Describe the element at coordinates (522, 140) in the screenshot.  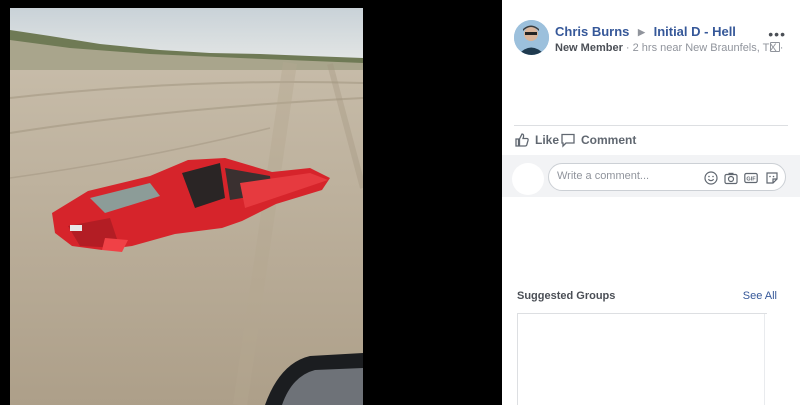
I see `like-icon` at that location.